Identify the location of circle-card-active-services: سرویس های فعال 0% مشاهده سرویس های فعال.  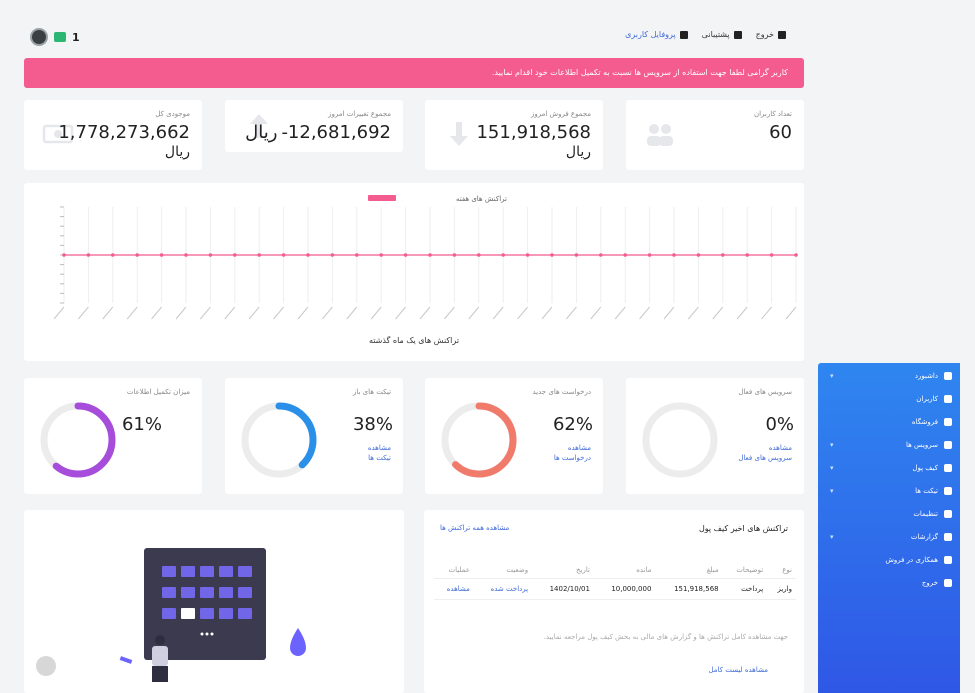
(715, 436).